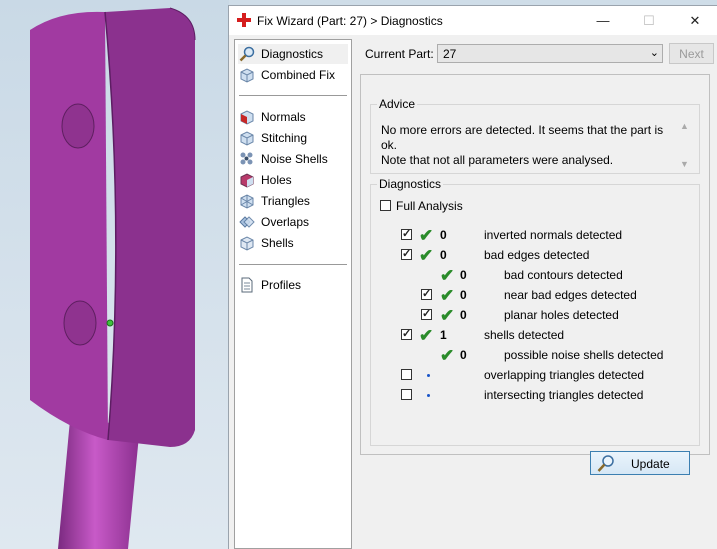 The width and height of the screenshot is (717, 549). I want to click on nav-shells: Shells, so click(293, 243).